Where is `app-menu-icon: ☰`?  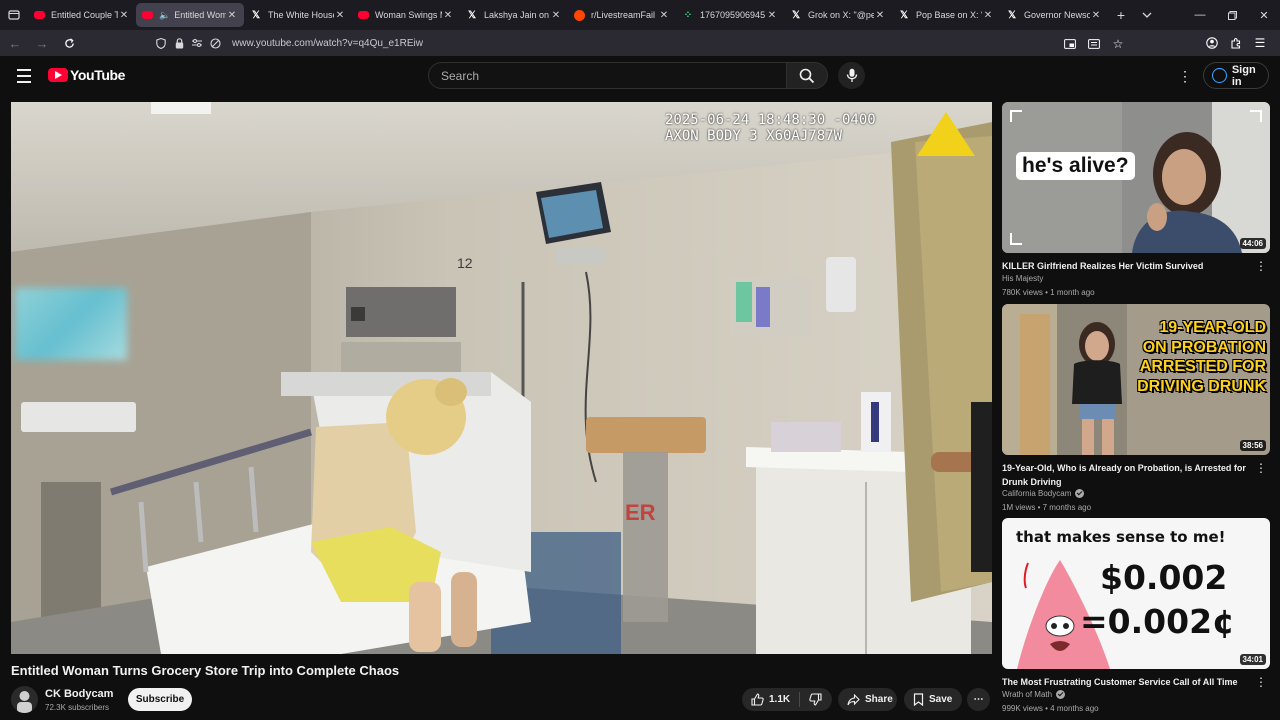
app-menu-icon: ☰ is located at coordinates (1260, 43).